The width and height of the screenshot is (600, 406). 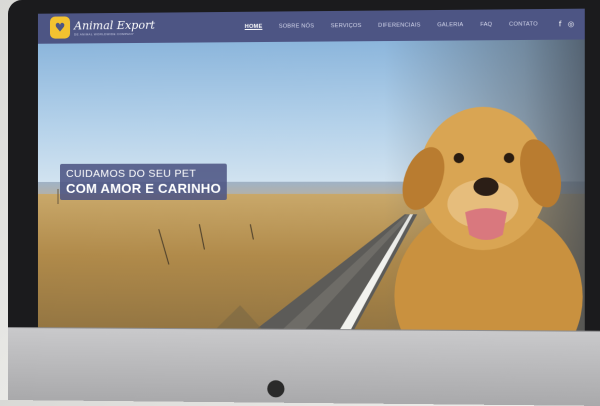 I want to click on social-links: f ◎, so click(x=563, y=24).